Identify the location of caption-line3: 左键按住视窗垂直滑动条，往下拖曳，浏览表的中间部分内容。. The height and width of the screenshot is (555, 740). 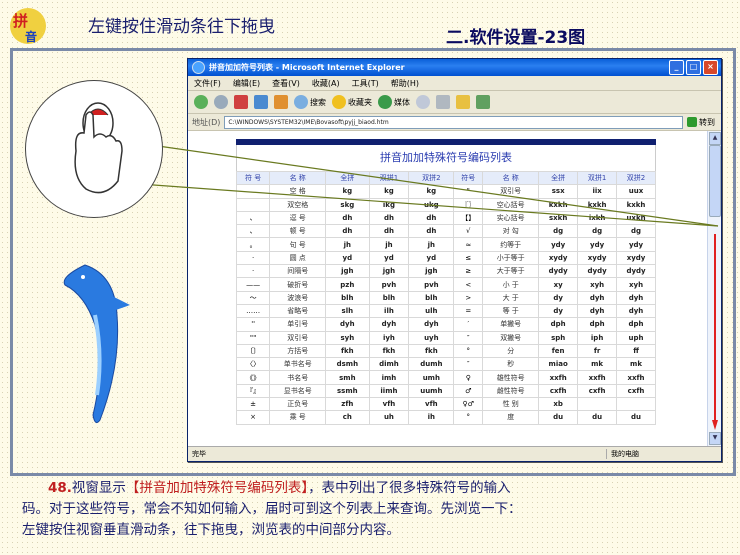
(211, 530).